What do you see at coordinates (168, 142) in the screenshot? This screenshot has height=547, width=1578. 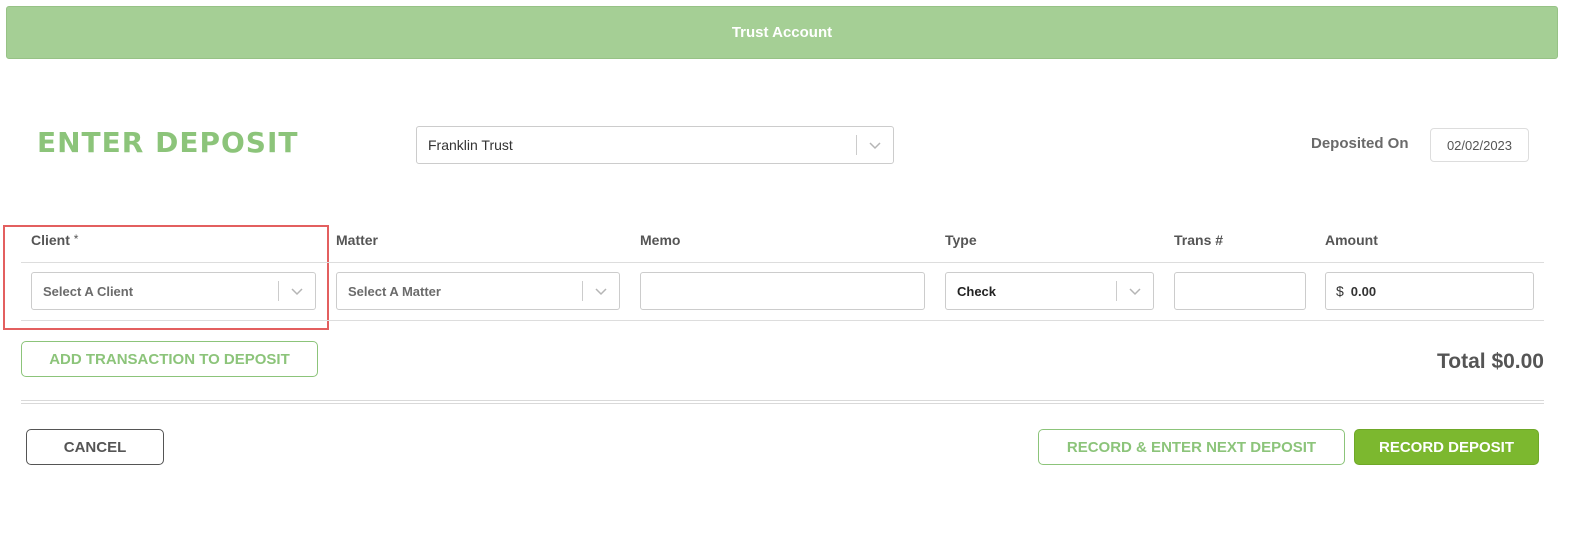 I see `page-title: ENTER DEPOSIT` at bounding box center [168, 142].